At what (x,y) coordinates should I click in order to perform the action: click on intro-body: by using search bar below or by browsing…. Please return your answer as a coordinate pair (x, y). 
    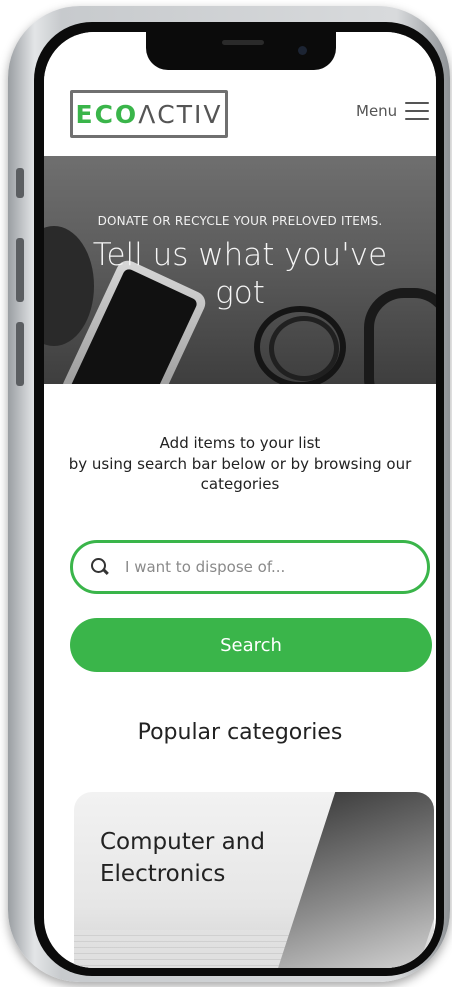
    Looking at the image, I should click on (240, 474).